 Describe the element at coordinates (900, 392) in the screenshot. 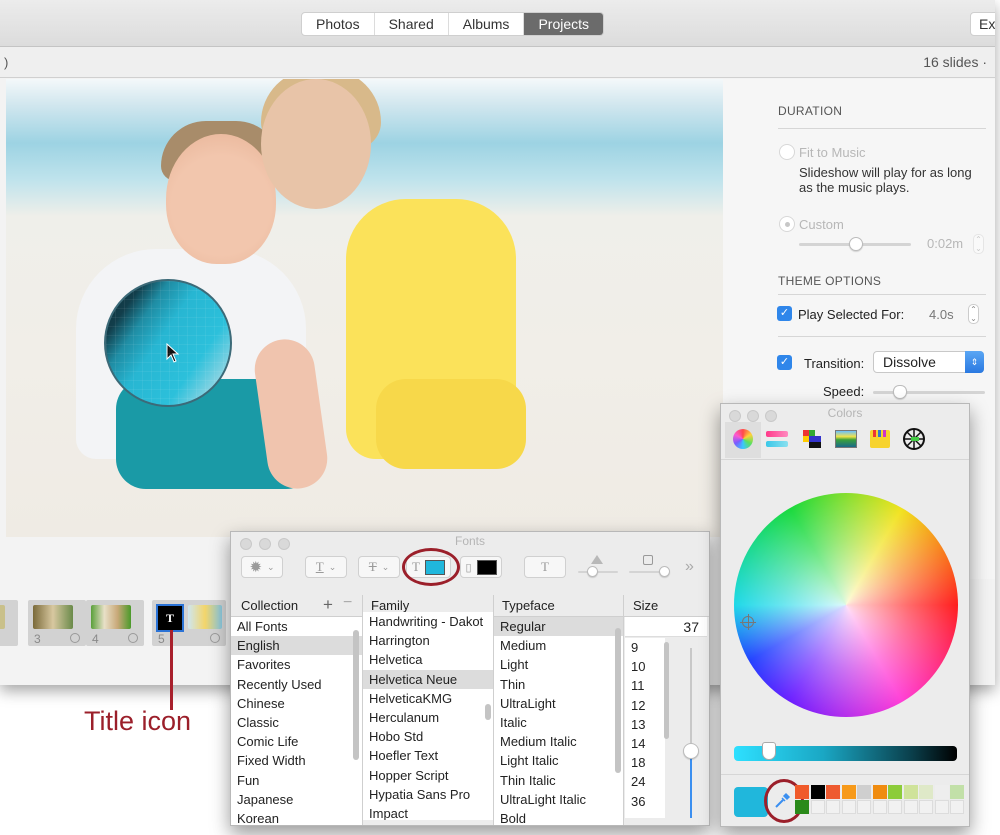

I see `speed-slider-knob` at that location.